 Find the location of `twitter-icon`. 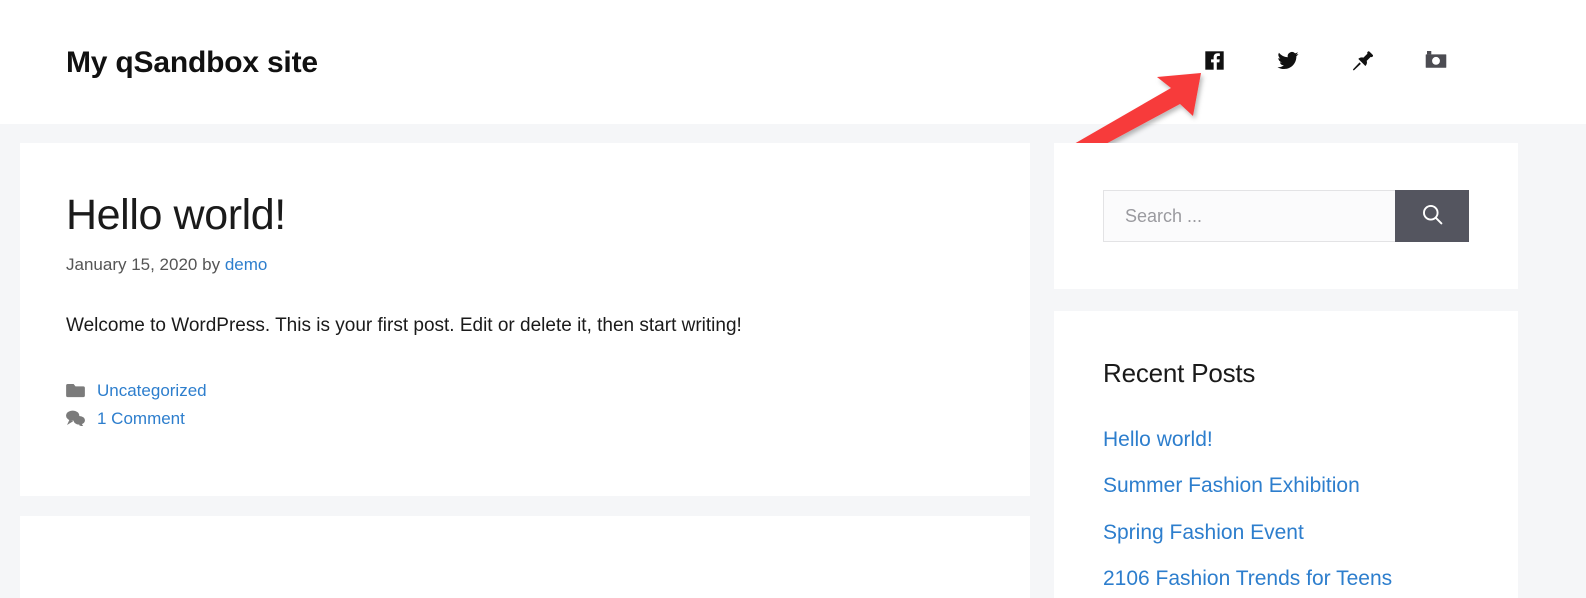

twitter-icon is located at coordinates (1288, 60).